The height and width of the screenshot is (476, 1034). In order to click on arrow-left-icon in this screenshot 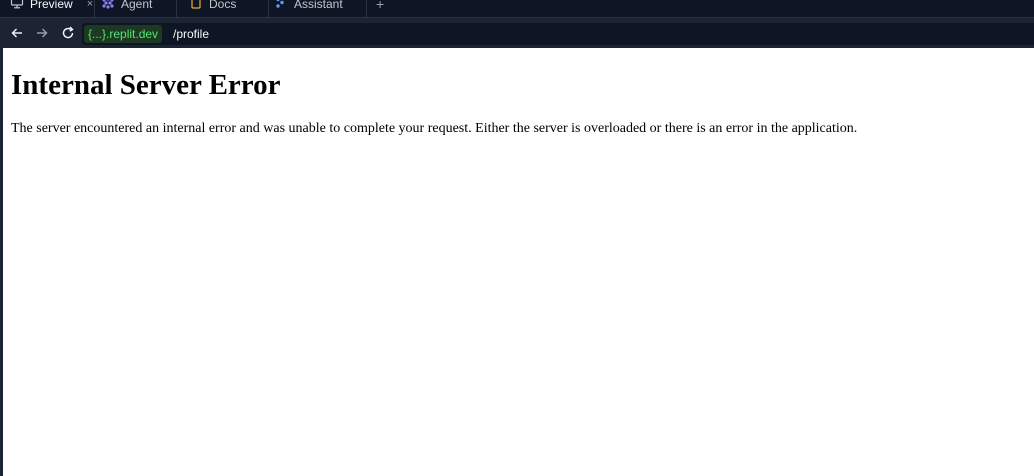, I will do `click(16, 33)`.